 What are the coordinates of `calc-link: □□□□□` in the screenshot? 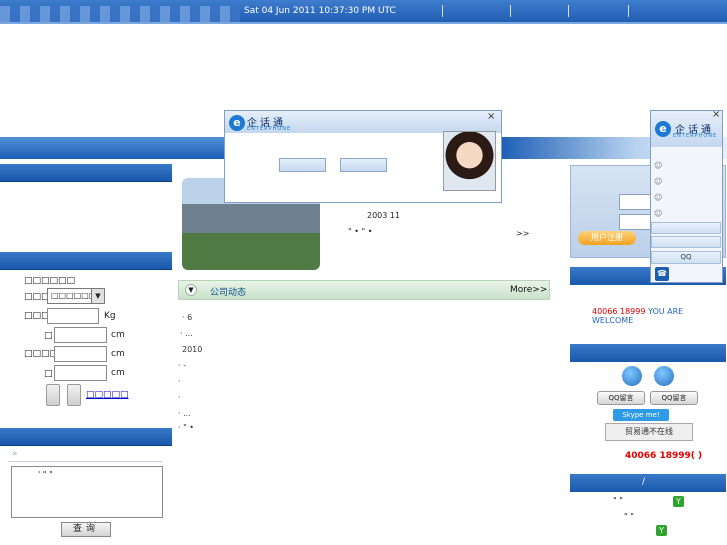 It's located at (107, 395).